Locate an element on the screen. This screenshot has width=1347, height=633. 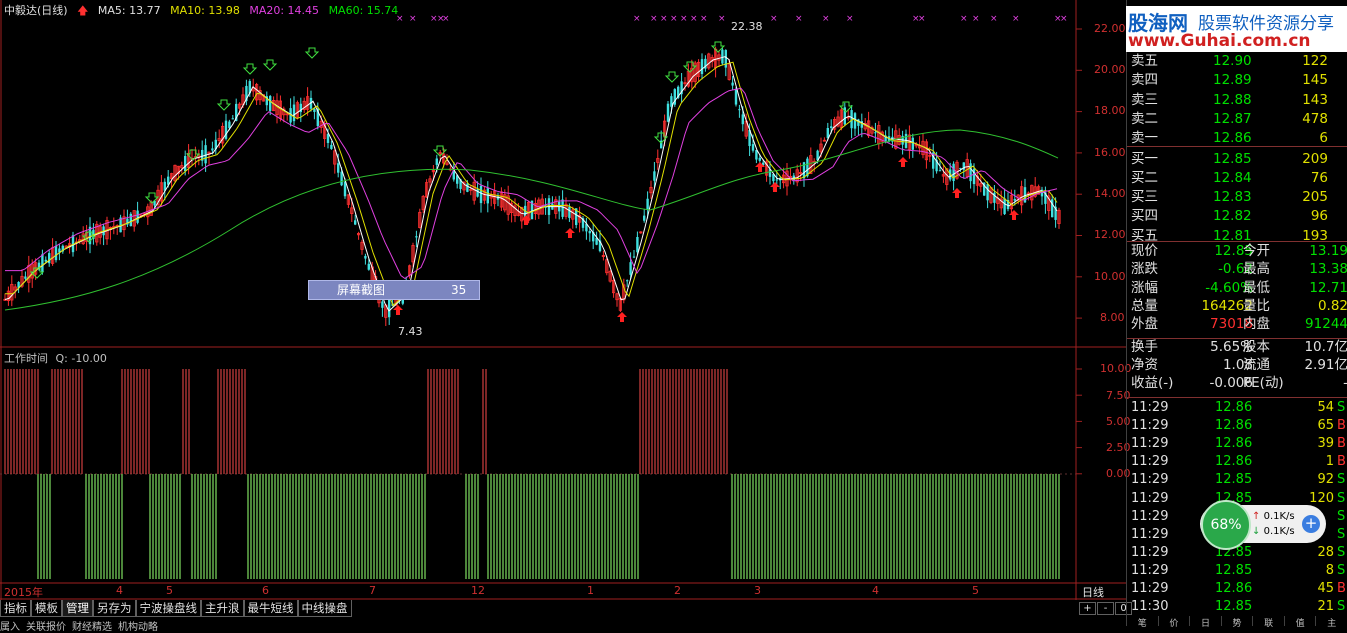
plus-icon: + is located at coordinates (1311, 524).